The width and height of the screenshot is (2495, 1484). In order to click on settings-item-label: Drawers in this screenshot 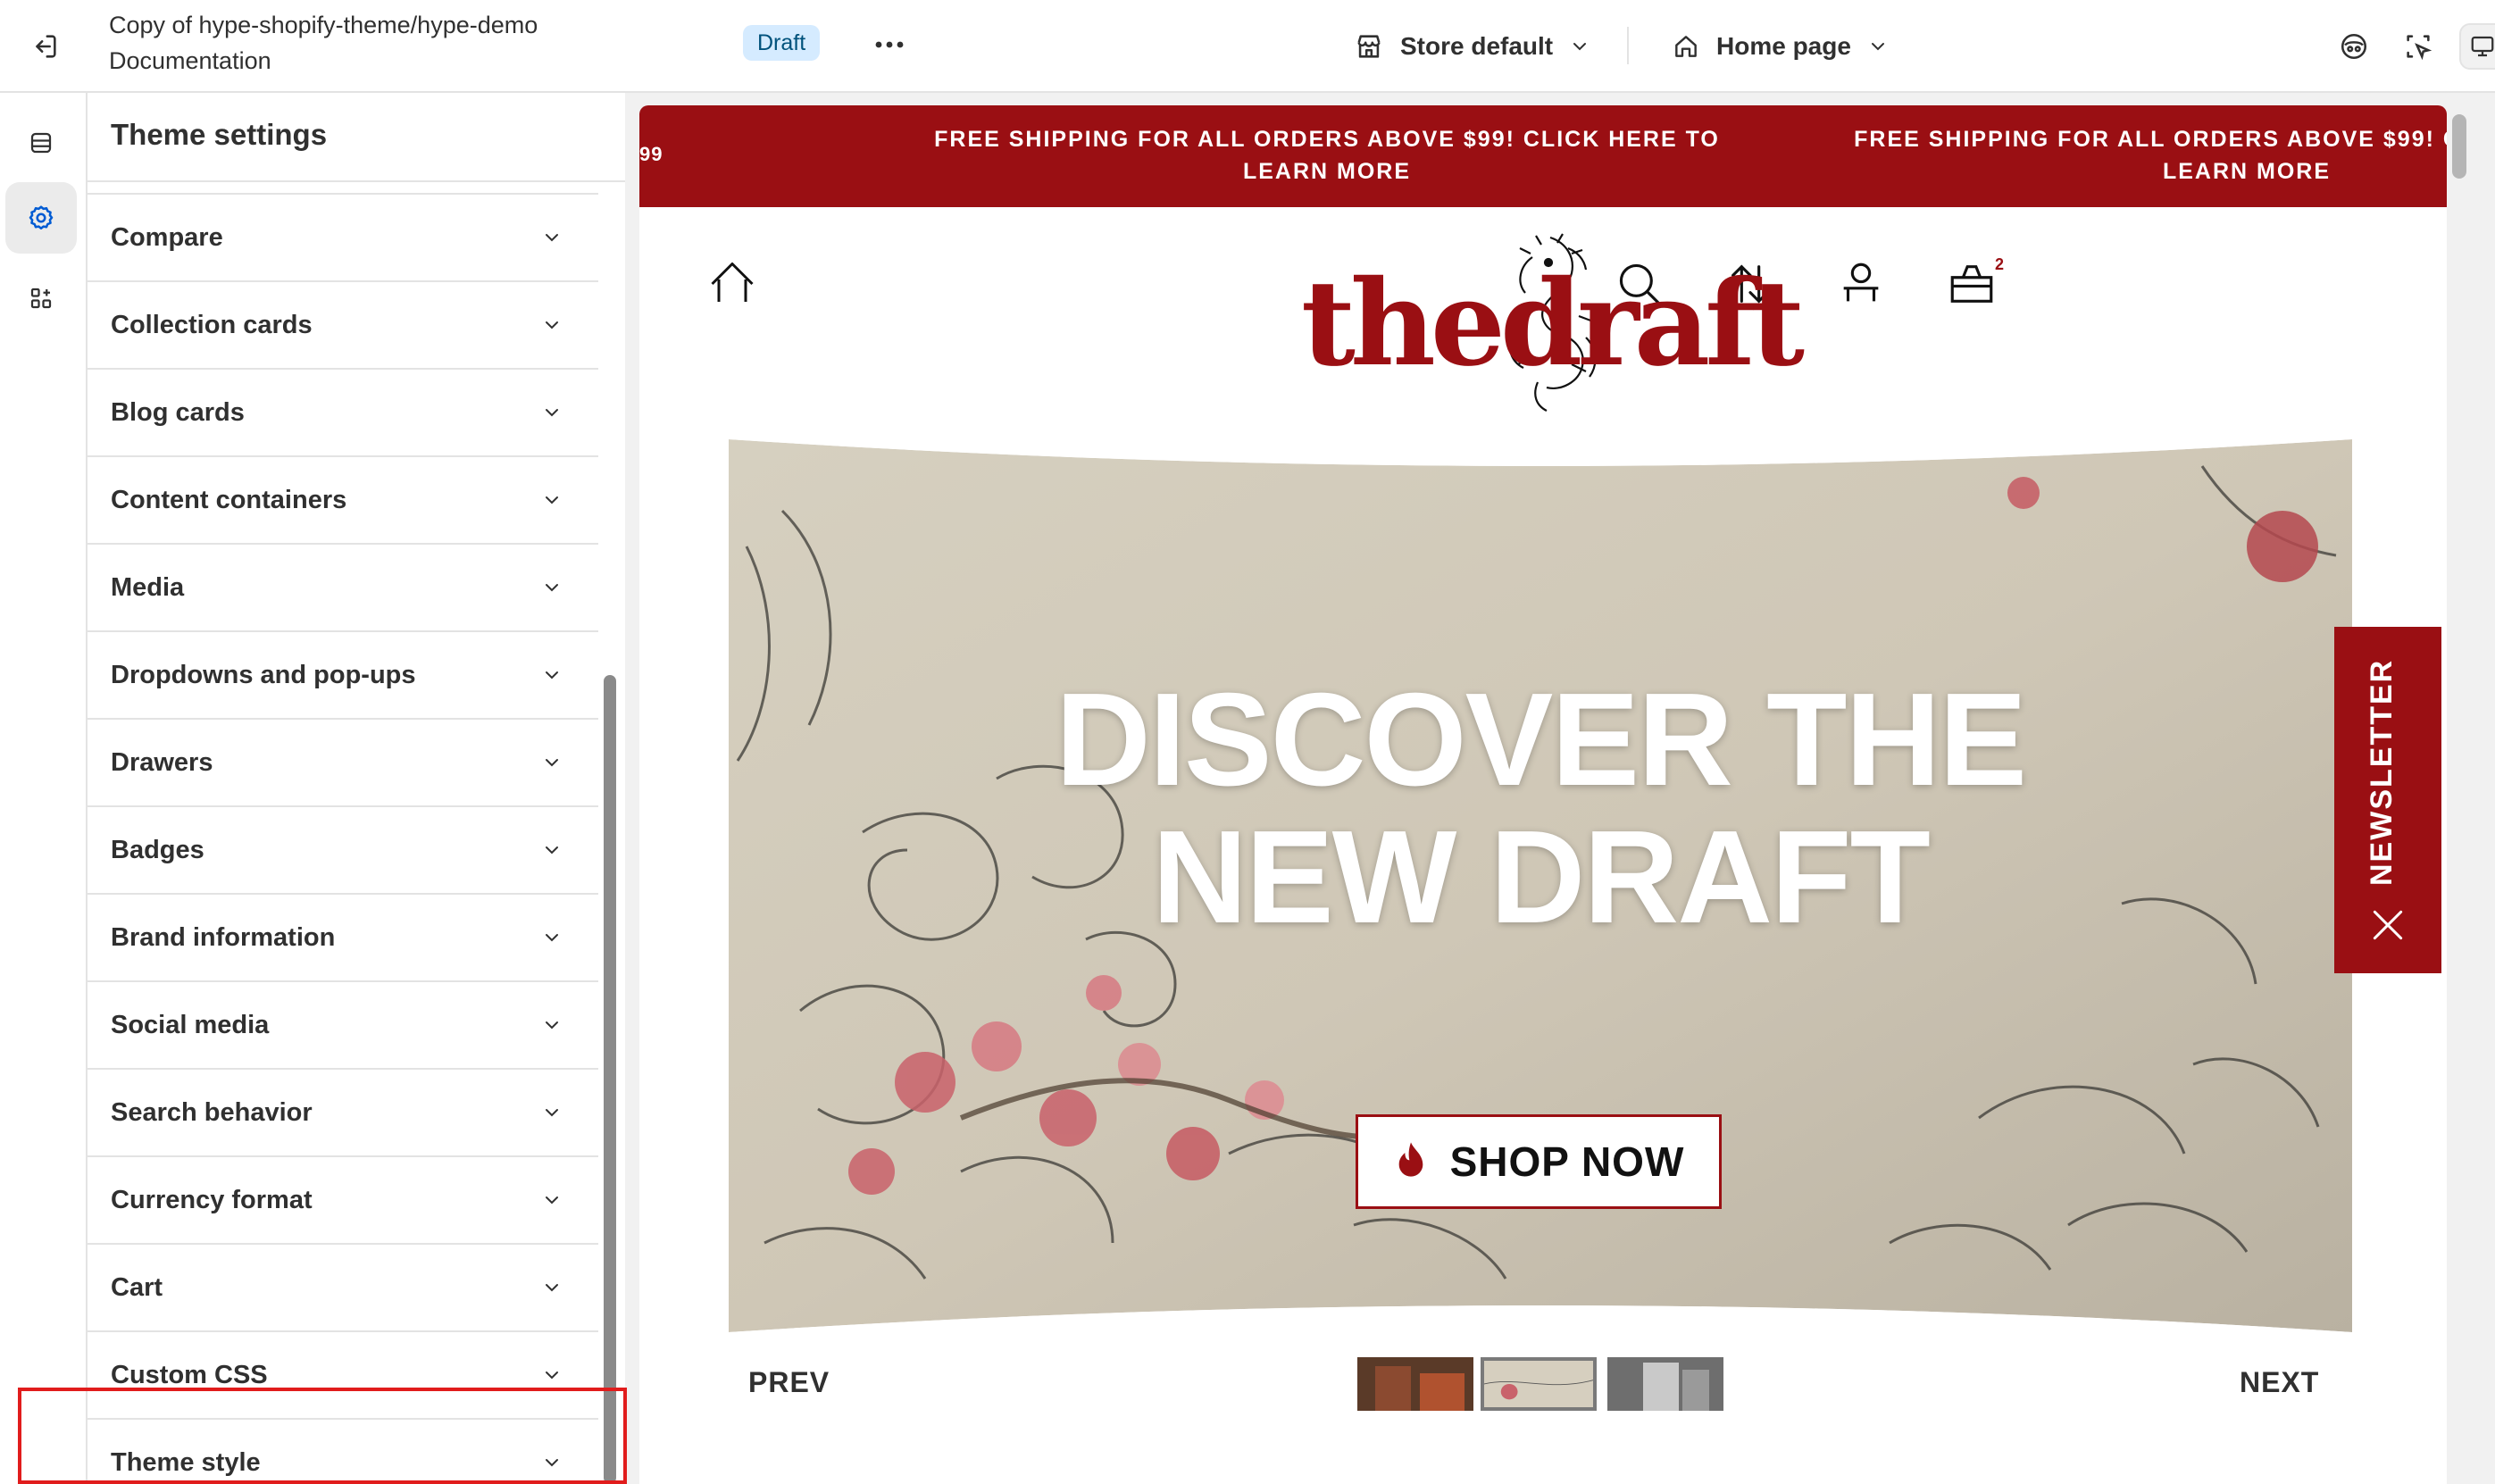, I will do `click(162, 762)`.